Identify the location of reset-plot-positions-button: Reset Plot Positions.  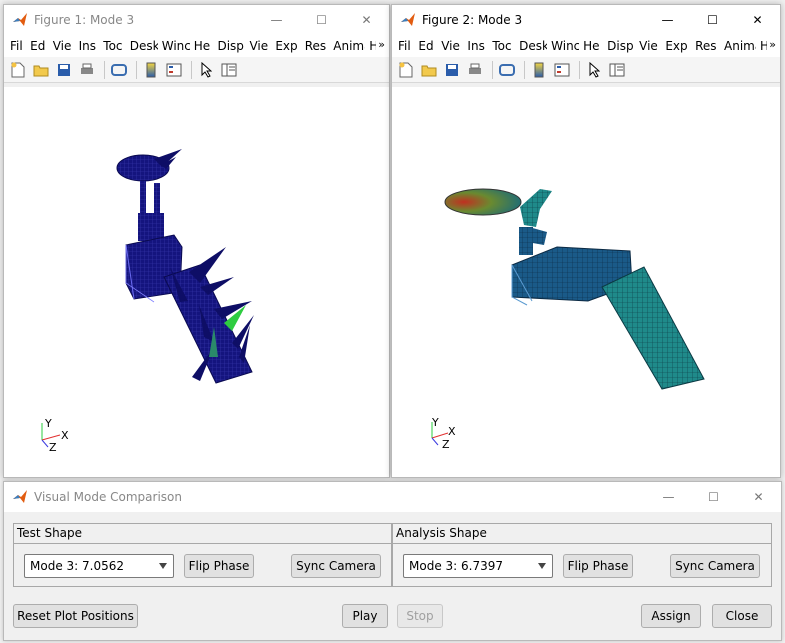
(75, 616).